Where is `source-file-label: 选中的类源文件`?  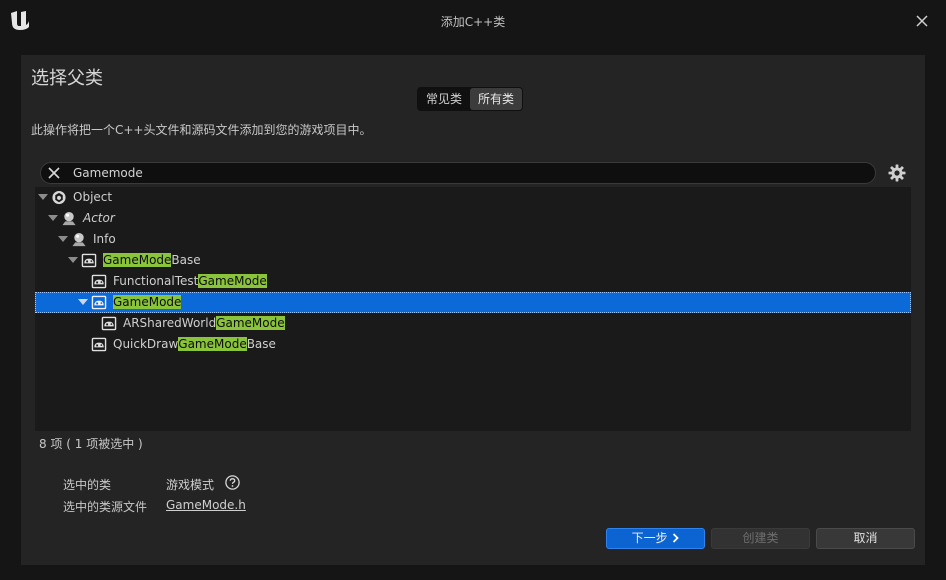
source-file-label: 选中的类源文件 is located at coordinates (105, 507).